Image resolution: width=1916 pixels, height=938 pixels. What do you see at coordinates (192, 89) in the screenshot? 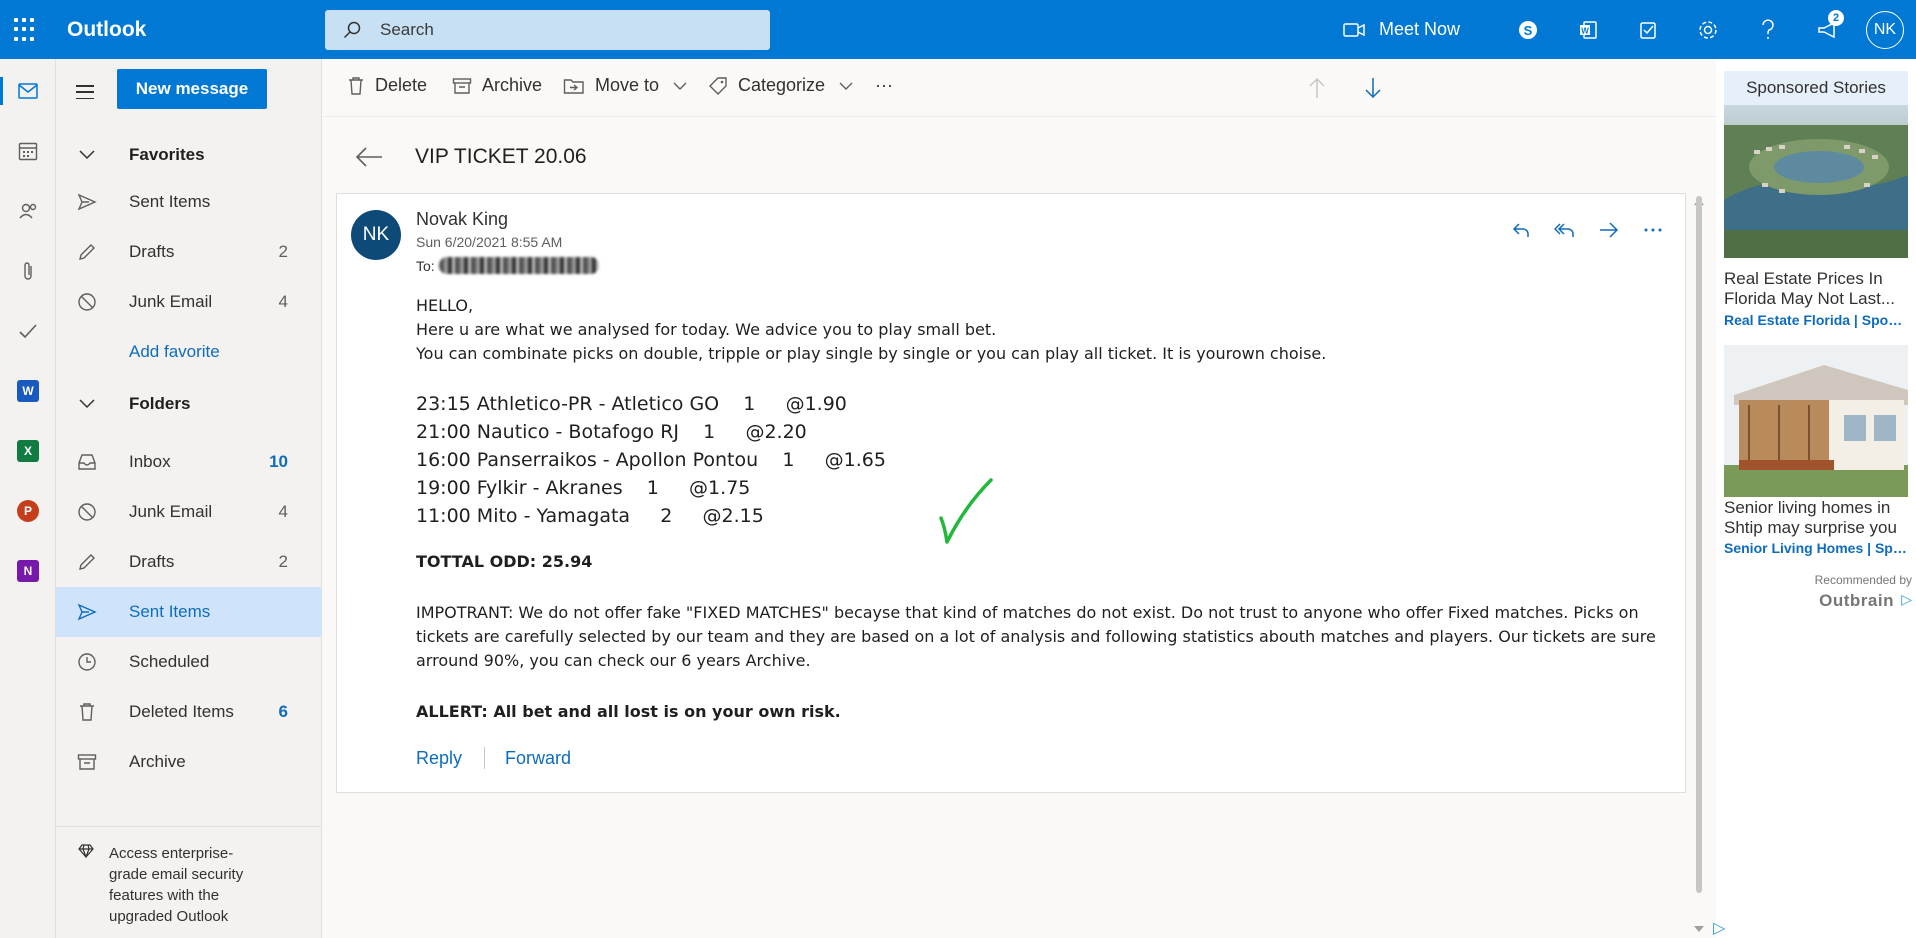
I see `new-message-button: New message` at bounding box center [192, 89].